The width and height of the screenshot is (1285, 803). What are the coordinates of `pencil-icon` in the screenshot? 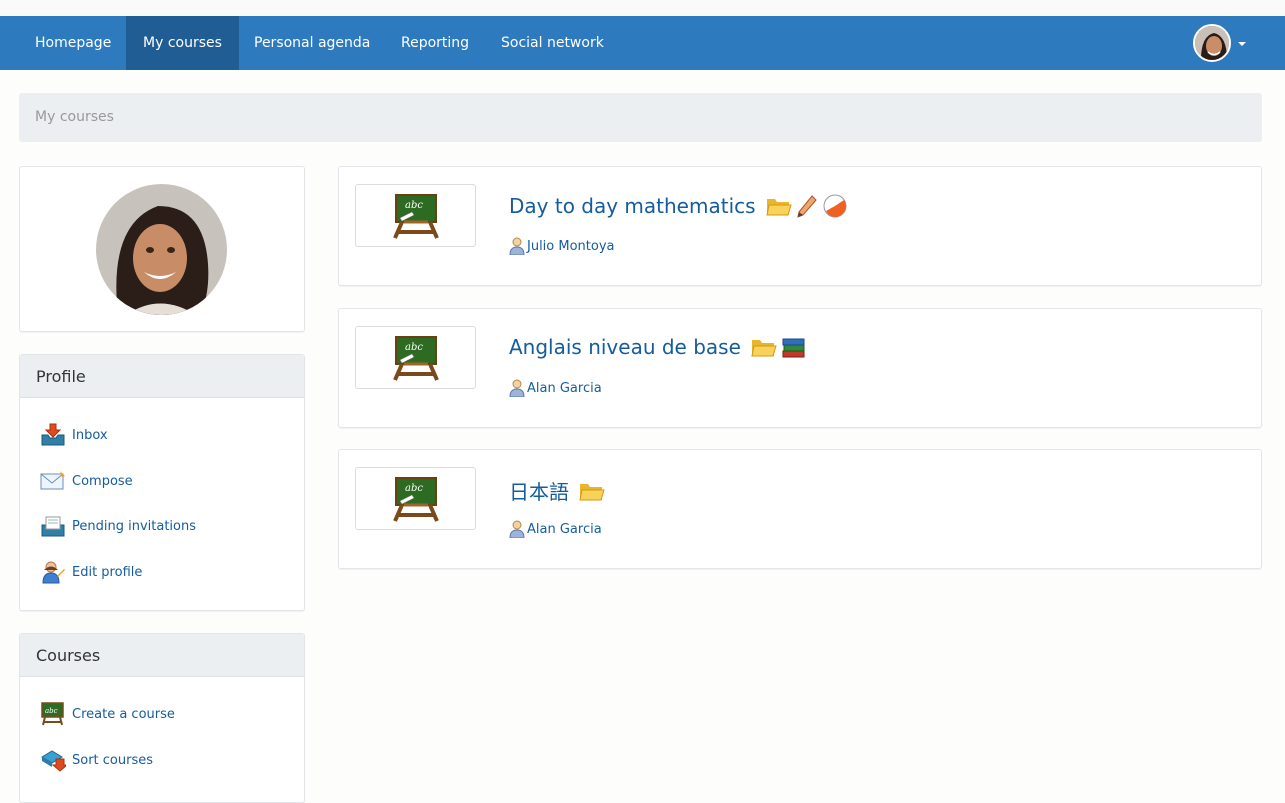 It's located at (807, 206).